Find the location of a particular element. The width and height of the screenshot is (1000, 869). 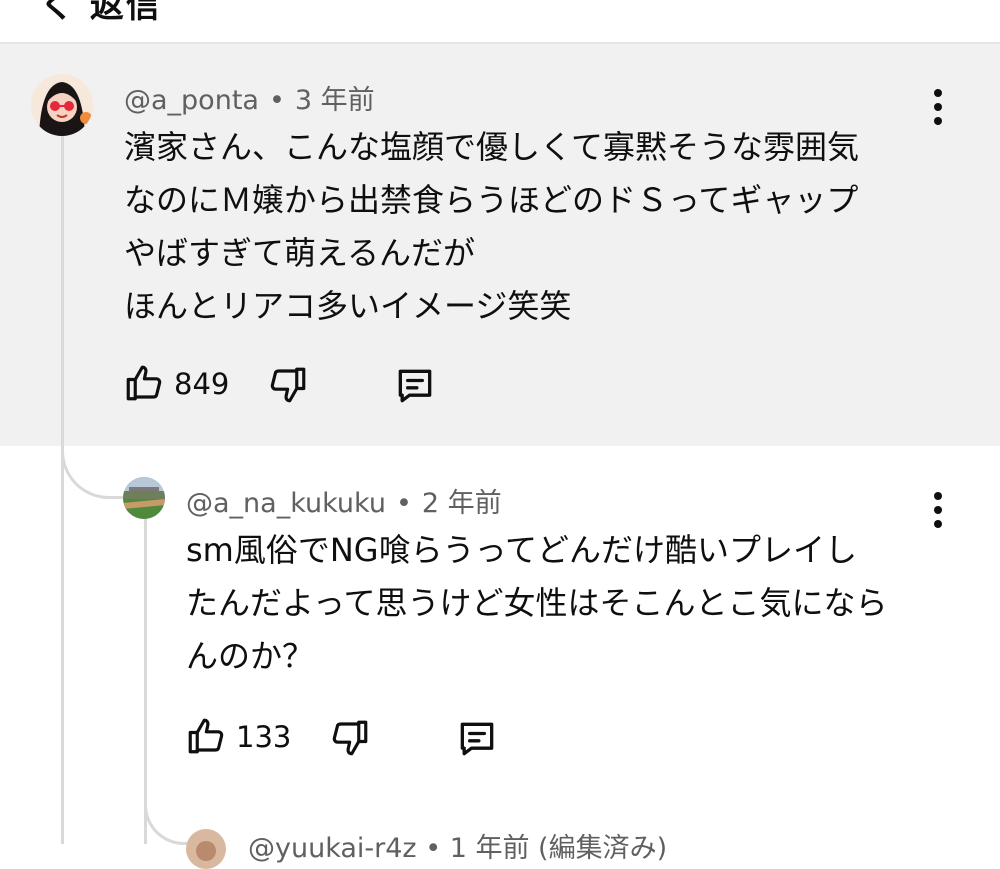

comment-actions: 849 is located at coordinates (290, 384).